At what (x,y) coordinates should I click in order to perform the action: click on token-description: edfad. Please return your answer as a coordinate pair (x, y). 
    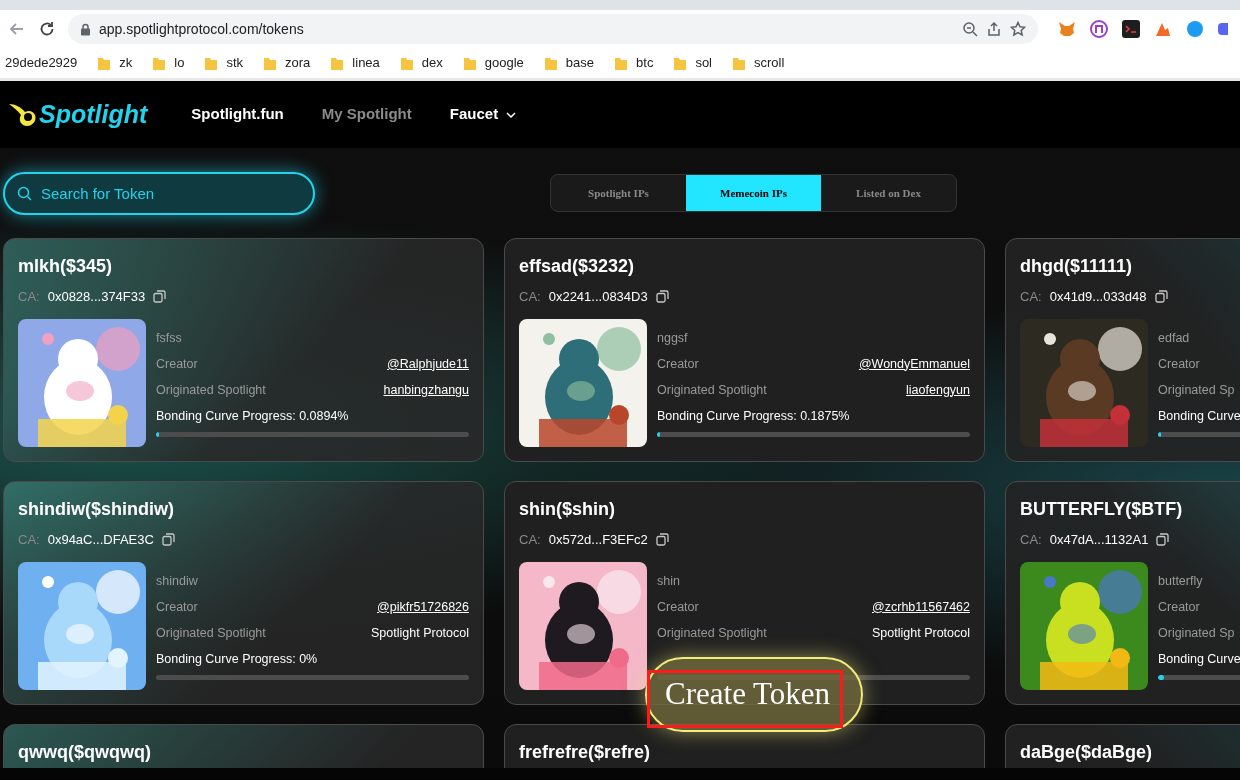
    Looking at the image, I should click on (1174, 338).